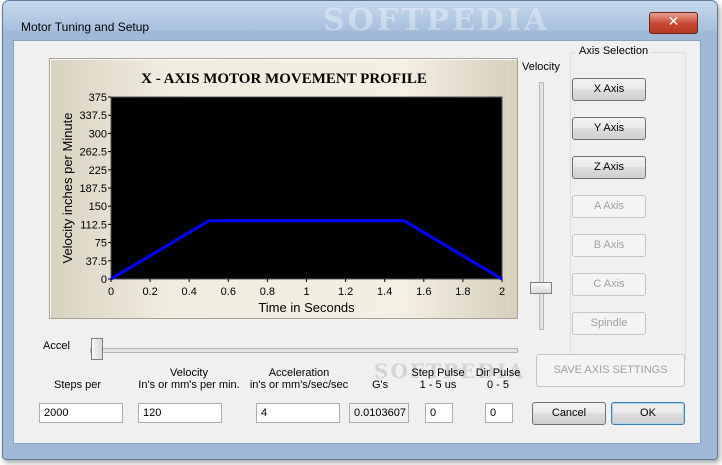  What do you see at coordinates (189, 373) in the screenshot?
I see `velocity-label: Velocity` at bounding box center [189, 373].